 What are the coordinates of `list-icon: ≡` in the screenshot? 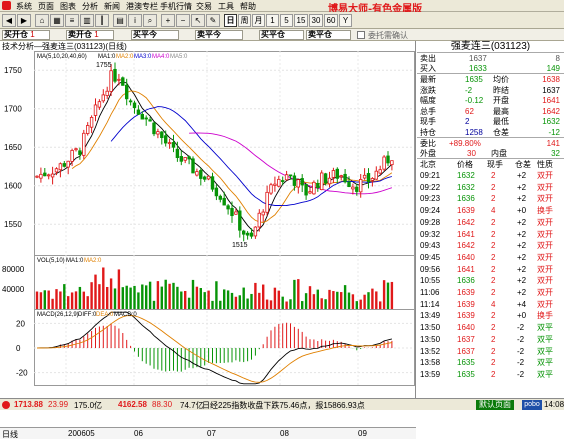 It's located at (72, 20).